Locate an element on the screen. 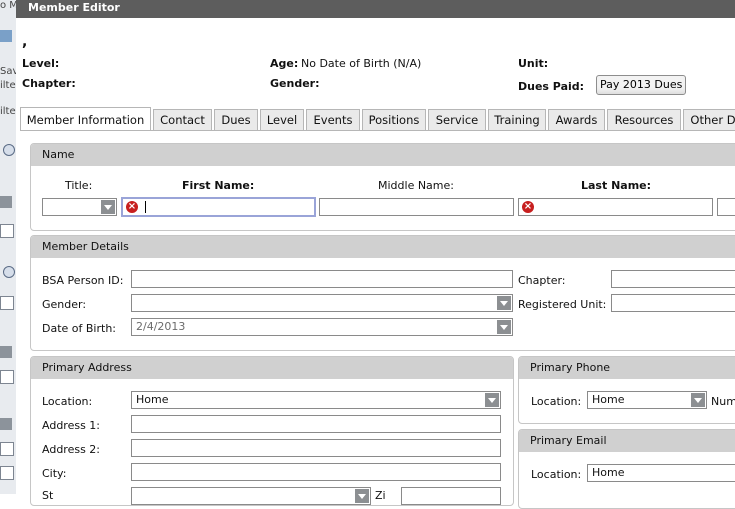  funnel-icon is located at coordinates (6, 36).